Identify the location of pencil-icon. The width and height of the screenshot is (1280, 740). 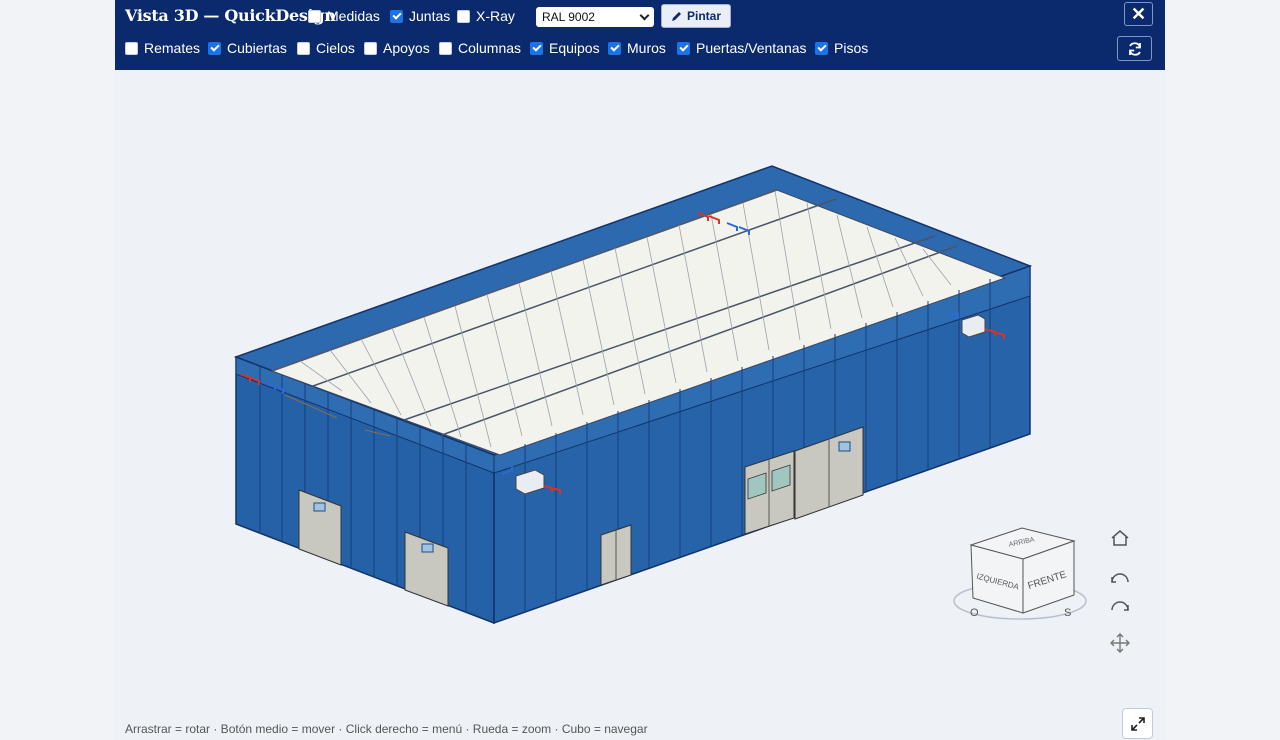
(676, 16).